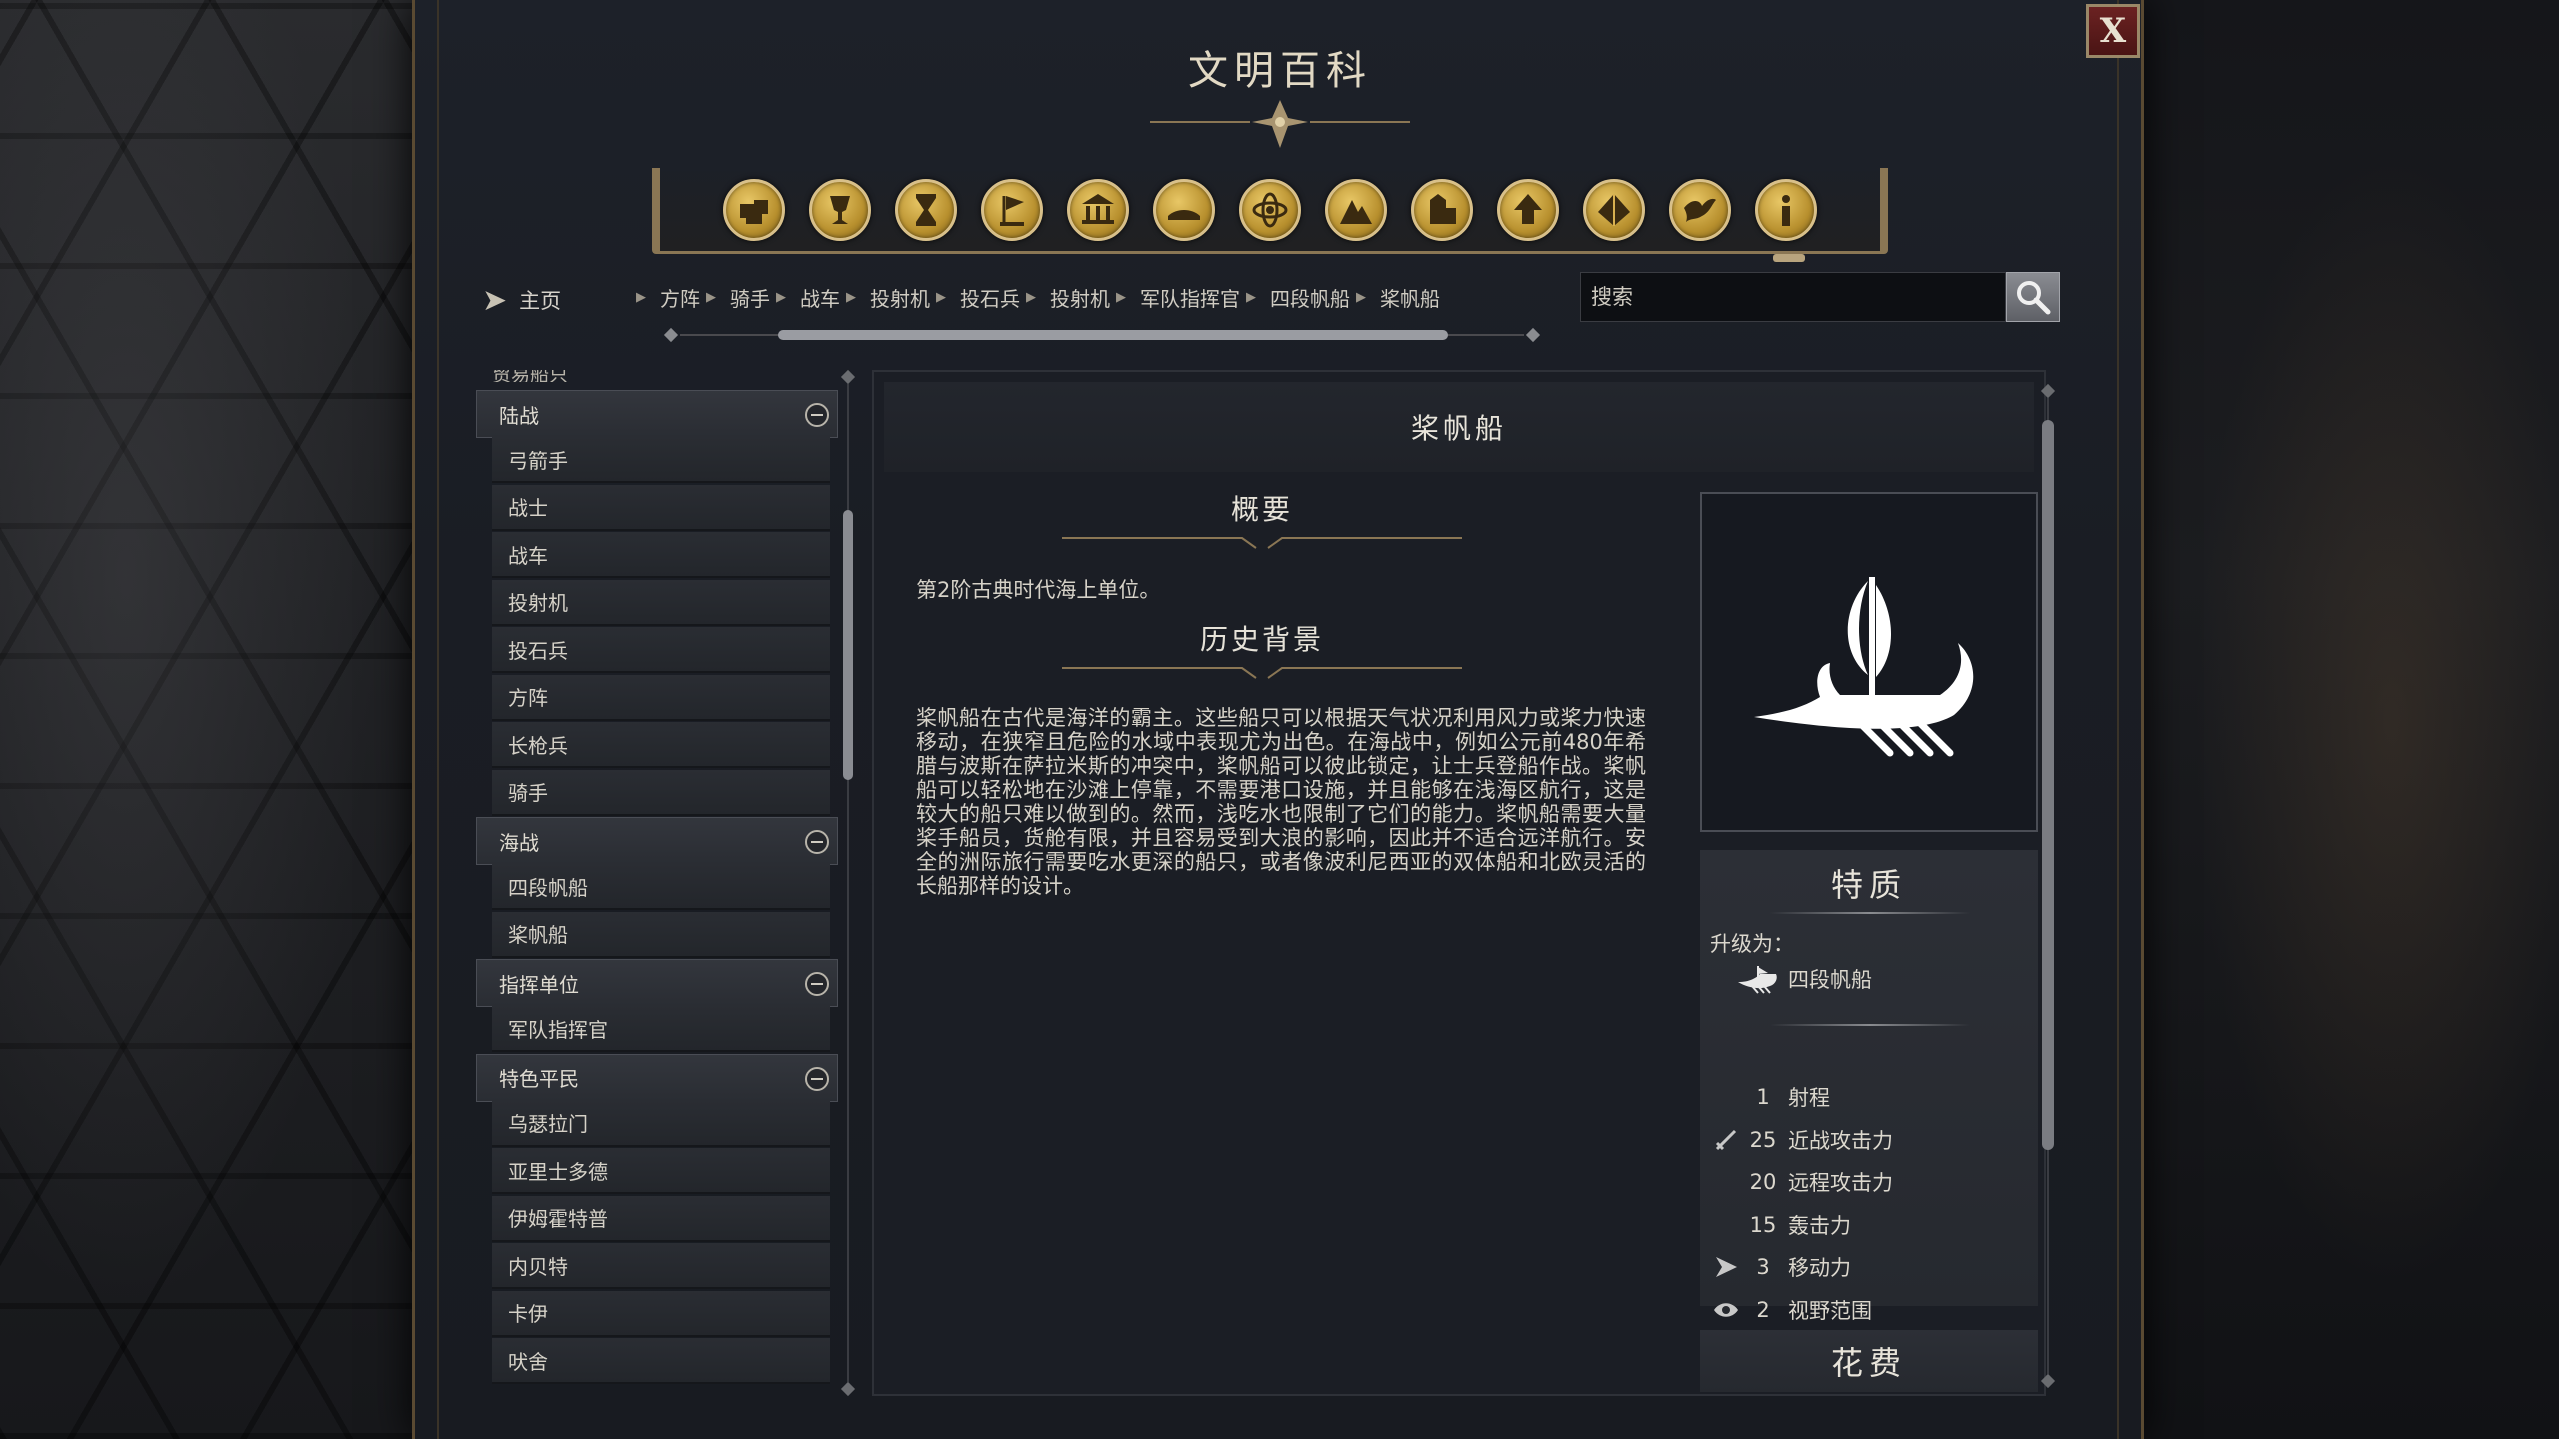  I want to click on flag-icon, so click(1012, 210).